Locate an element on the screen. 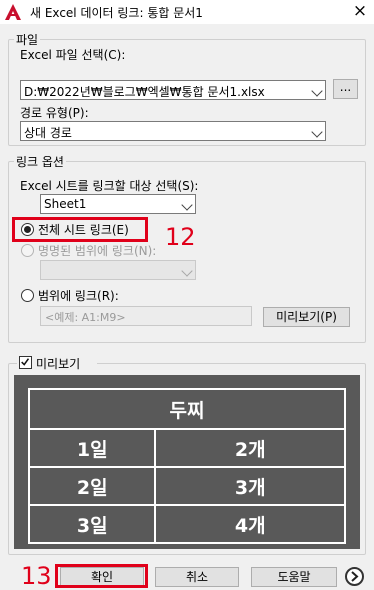 This screenshot has width=374, height=590. table-cell: 3일 is located at coordinates (92, 524).